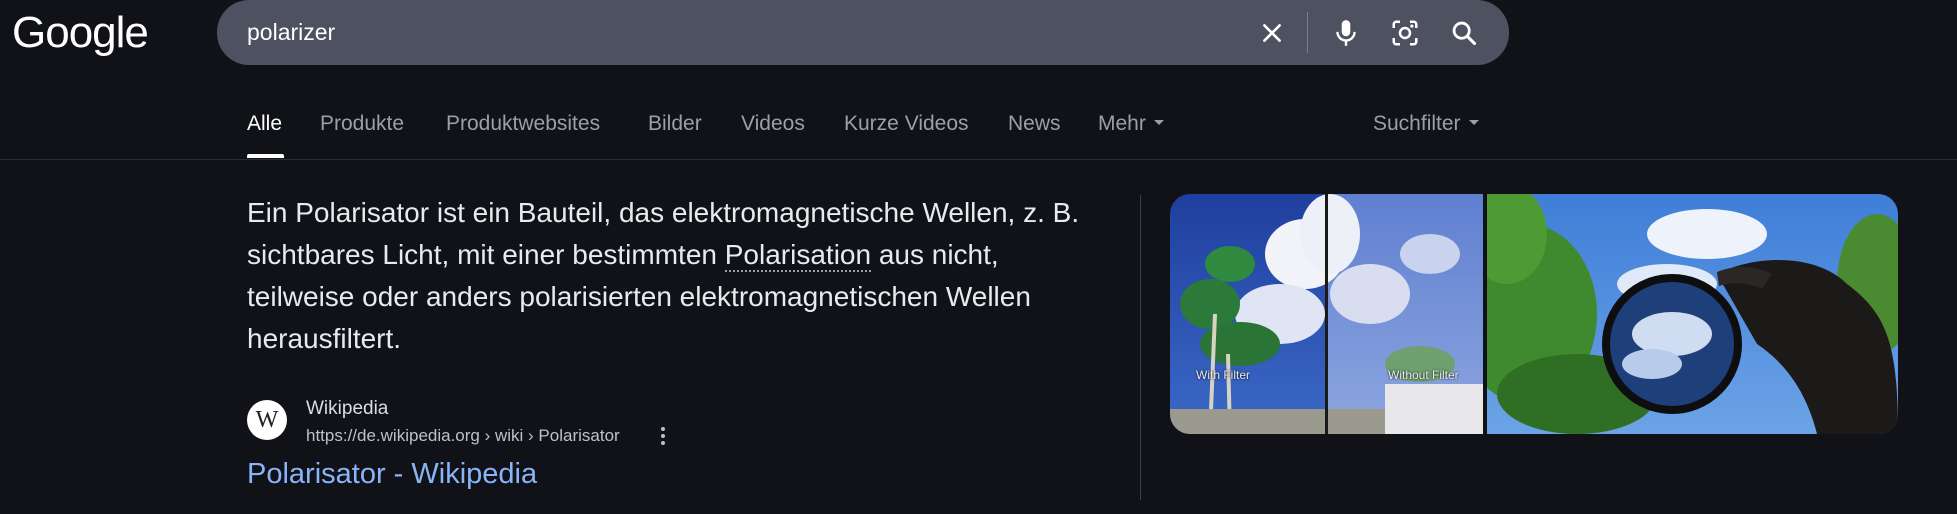 The width and height of the screenshot is (1957, 514). Describe the element at coordinates (1223, 375) in the screenshot. I see `with-filter-label: With Filter` at that location.